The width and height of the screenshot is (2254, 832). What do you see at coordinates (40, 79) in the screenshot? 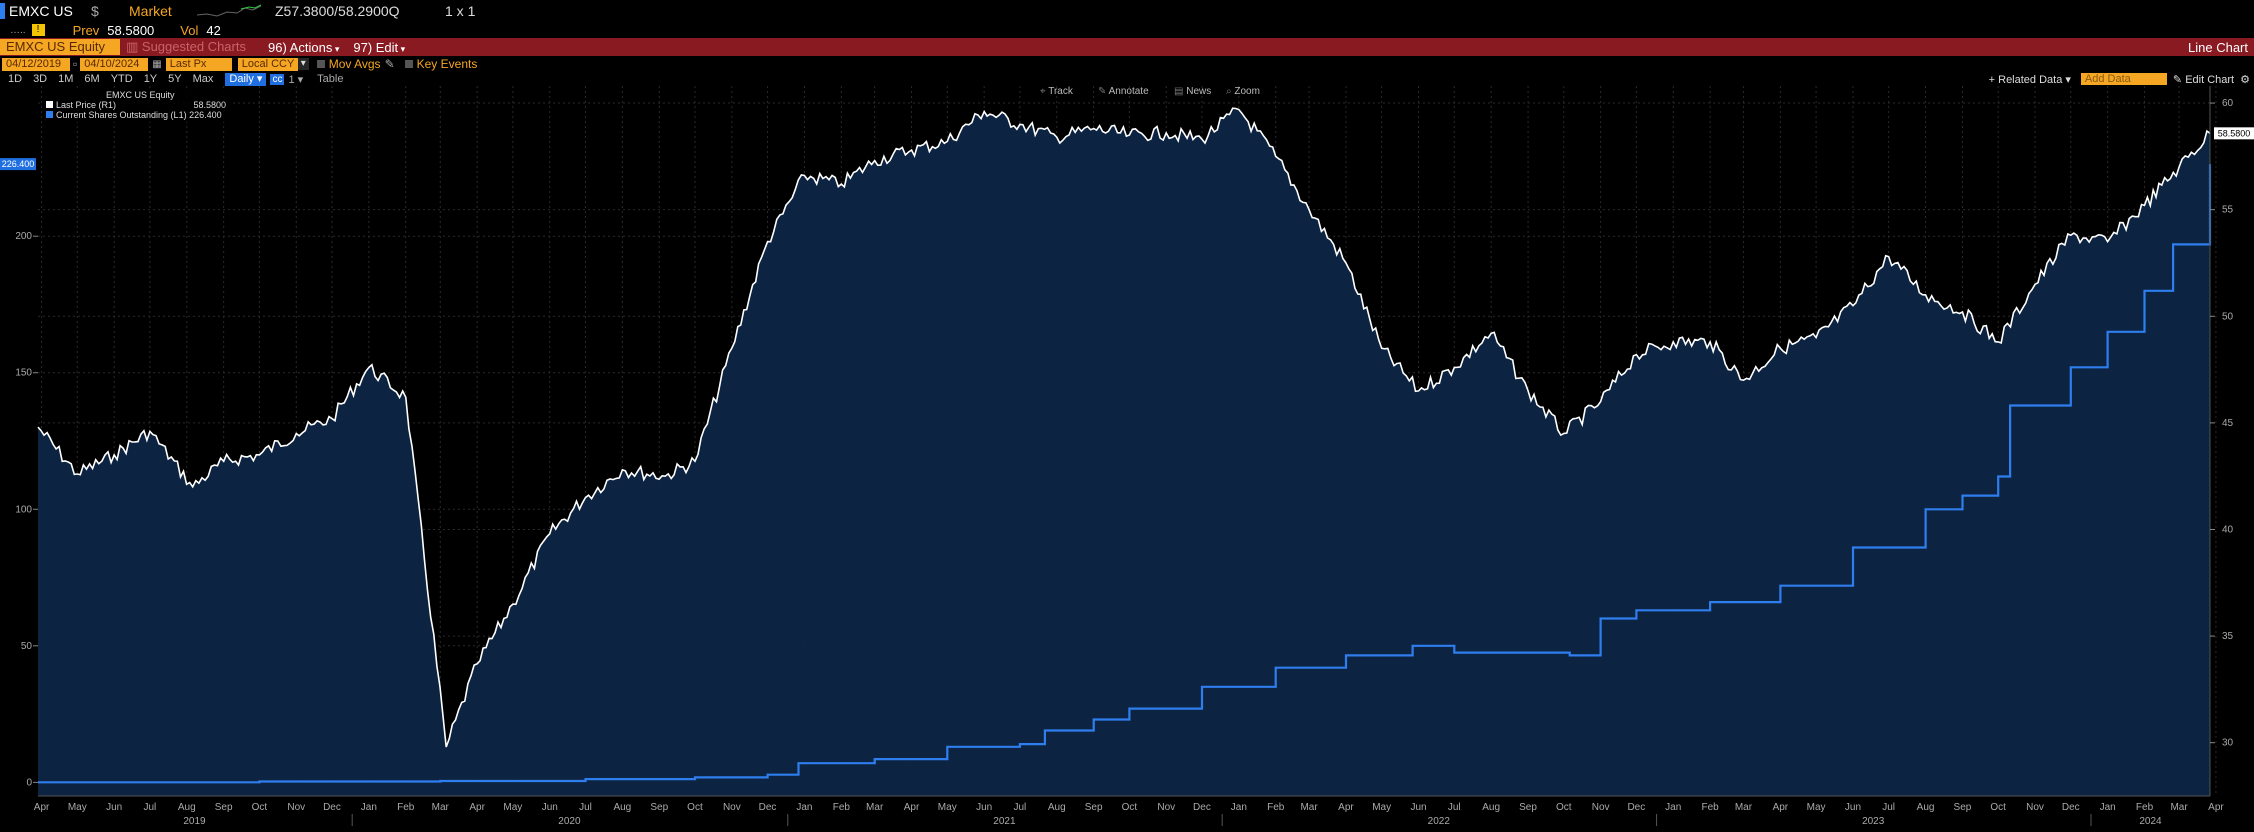
I see `period-3d: 3D` at bounding box center [40, 79].